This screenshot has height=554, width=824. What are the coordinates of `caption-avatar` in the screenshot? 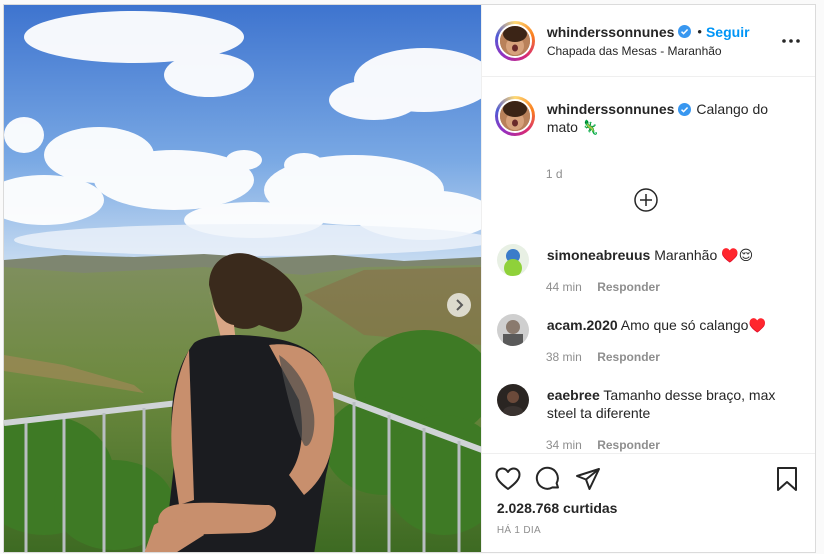 It's located at (514, 116).